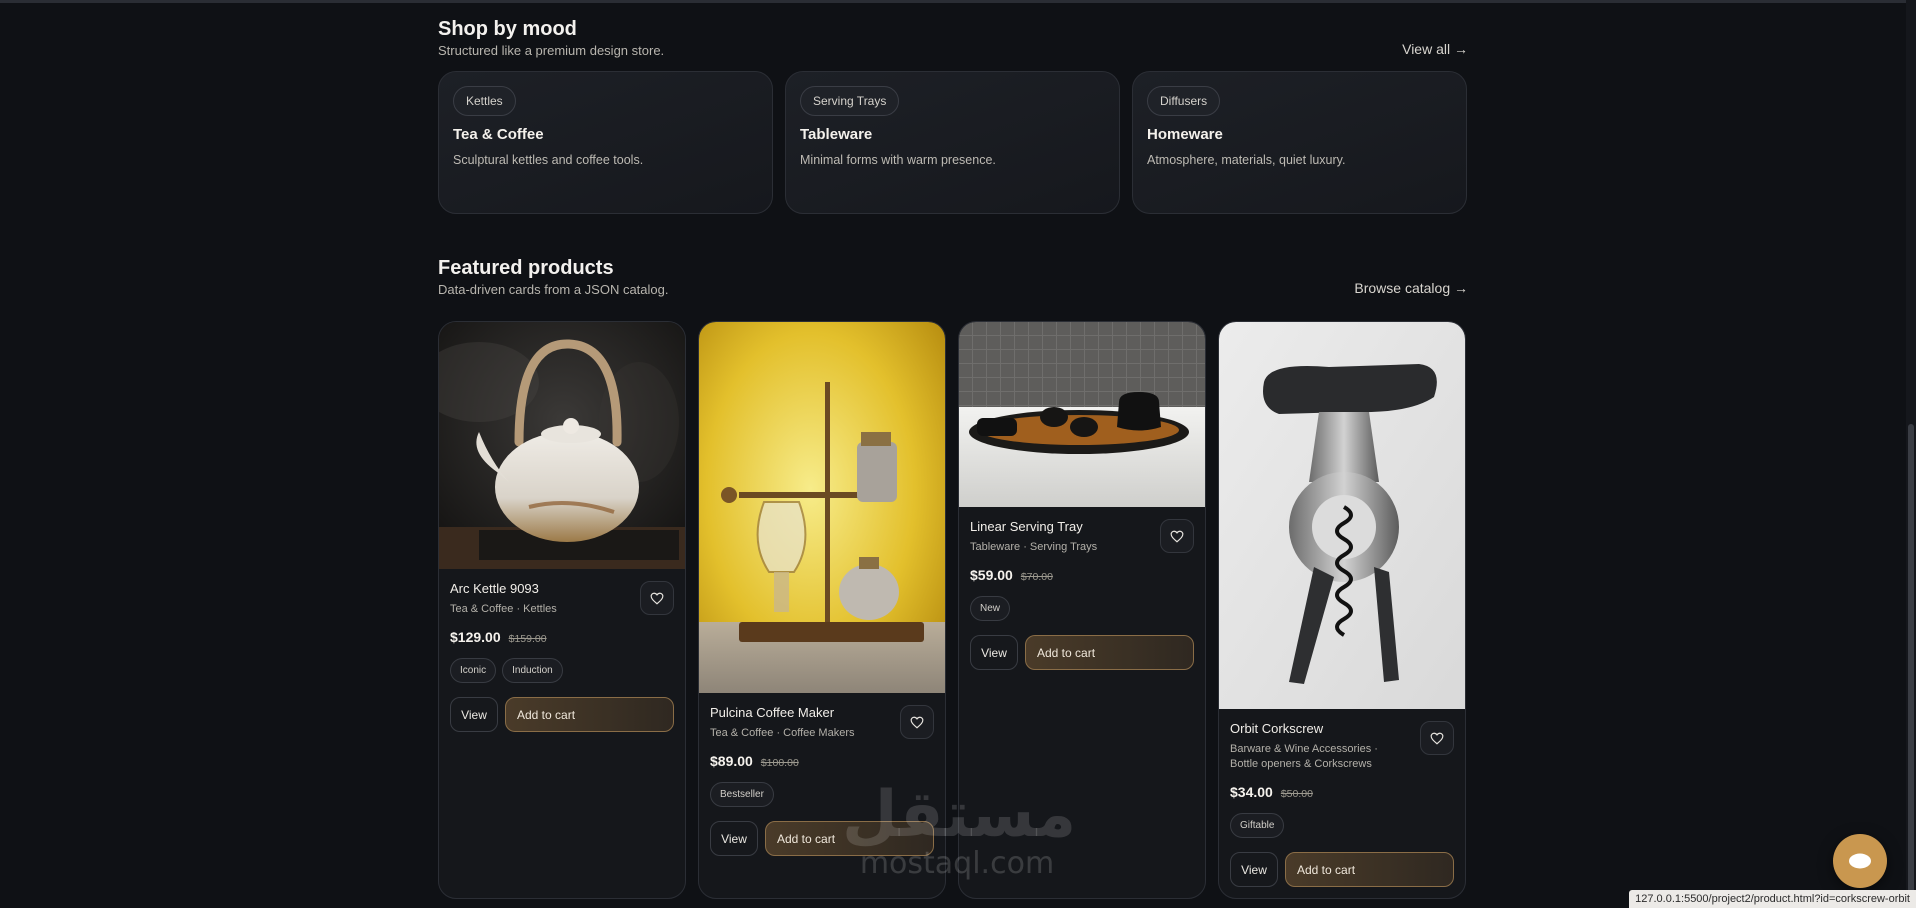 This screenshot has width=1916, height=908. I want to click on product-image-coffee-maker, so click(822, 507).